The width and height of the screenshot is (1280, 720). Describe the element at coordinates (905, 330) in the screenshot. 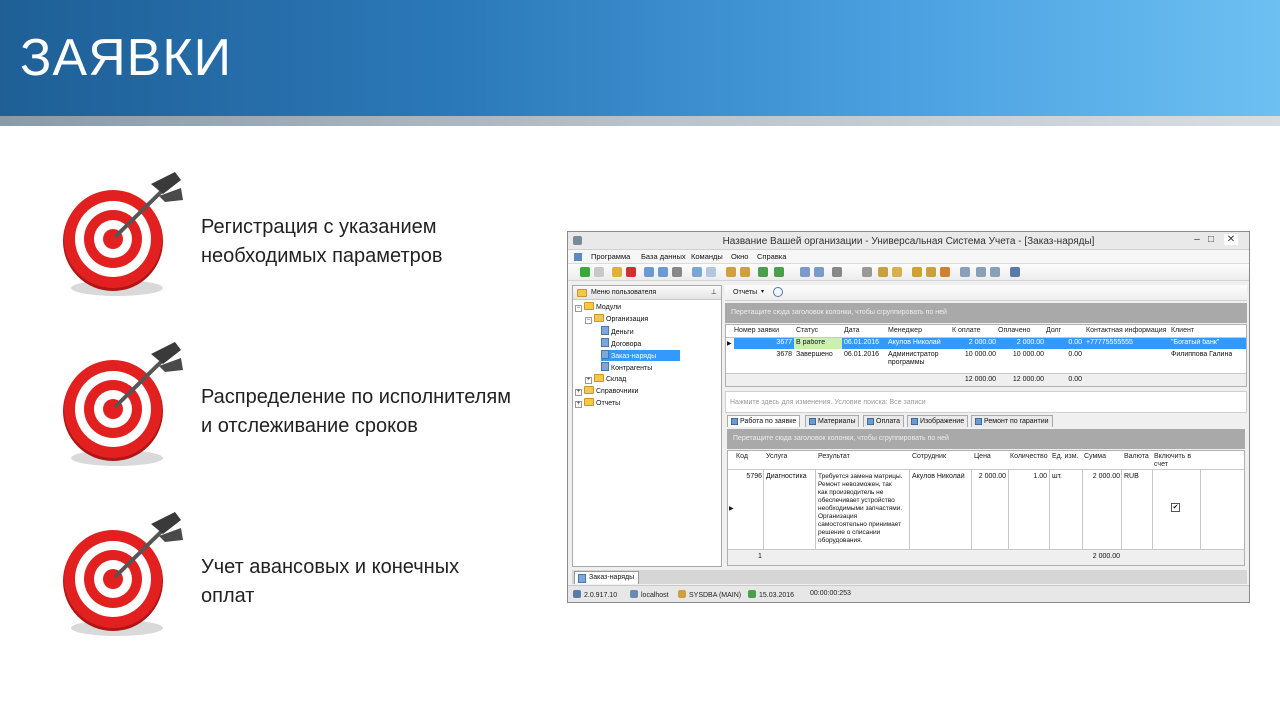

I see `column-header: Менеджер` at that location.